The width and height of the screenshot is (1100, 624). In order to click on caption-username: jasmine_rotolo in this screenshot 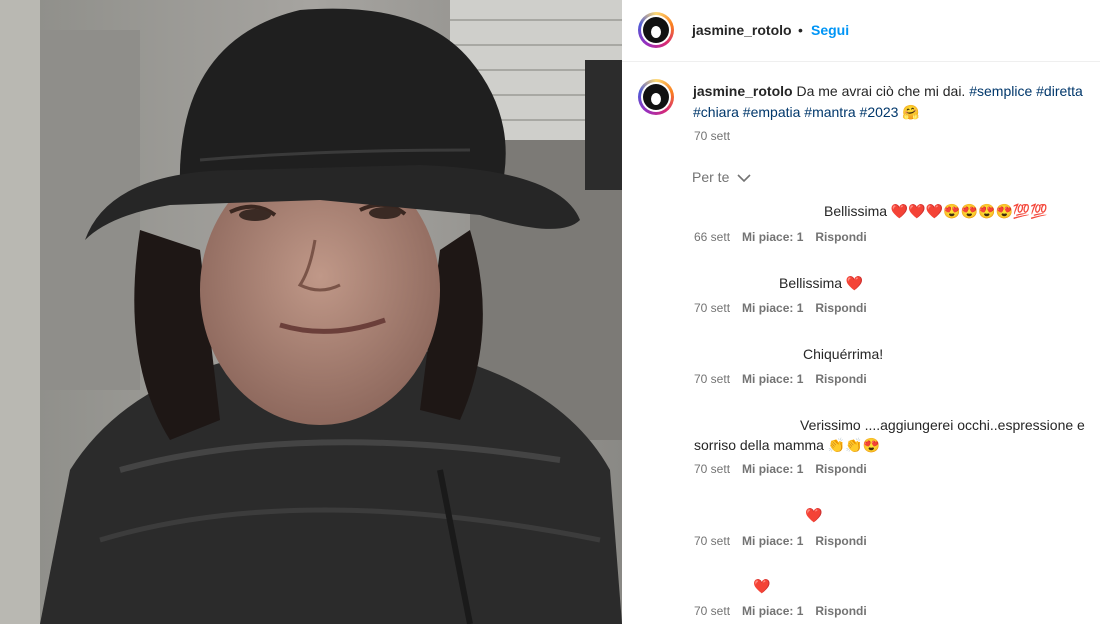, I will do `click(743, 91)`.